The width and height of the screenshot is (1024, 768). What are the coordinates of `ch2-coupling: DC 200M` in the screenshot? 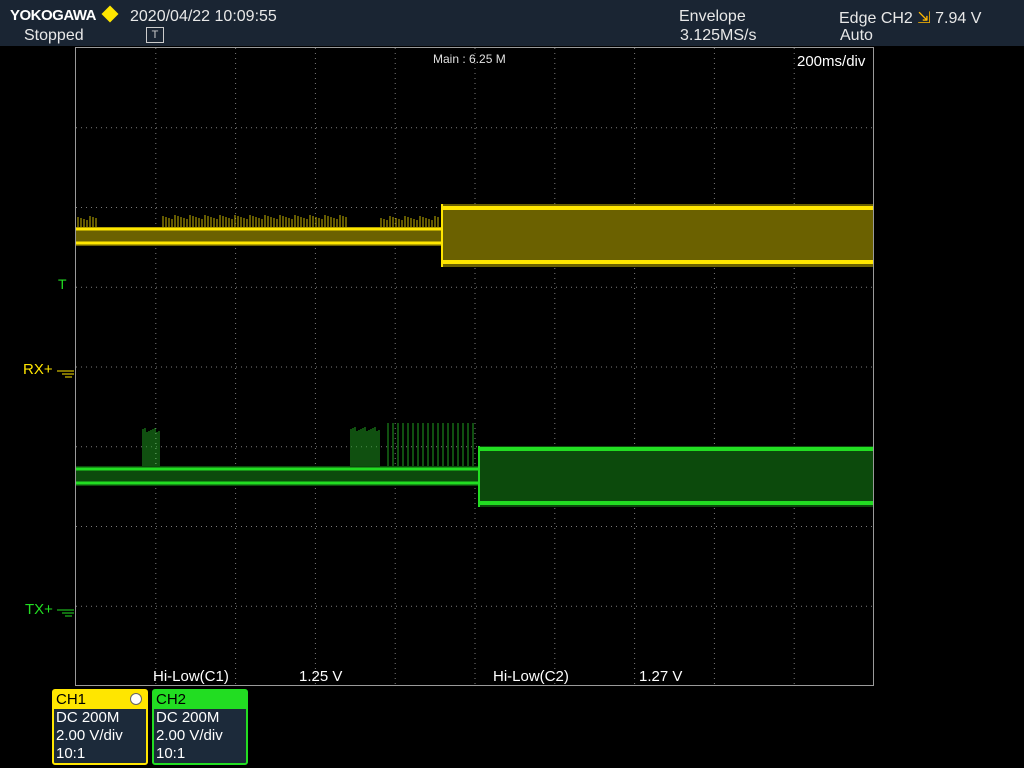 It's located at (188, 717).